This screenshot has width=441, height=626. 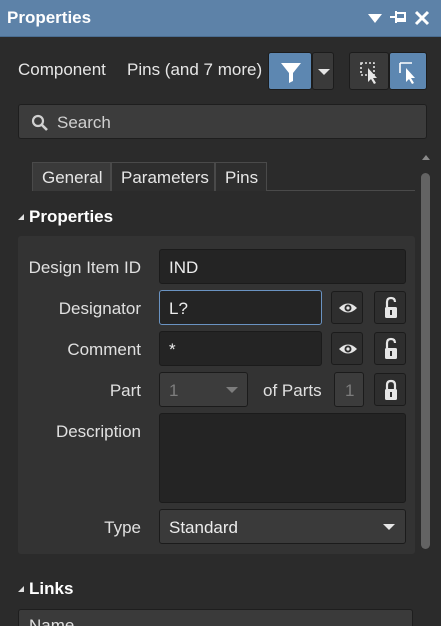 What do you see at coordinates (62, 69) in the screenshot?
I see `object-kind-label: Component` at bounding box center [62, 69].